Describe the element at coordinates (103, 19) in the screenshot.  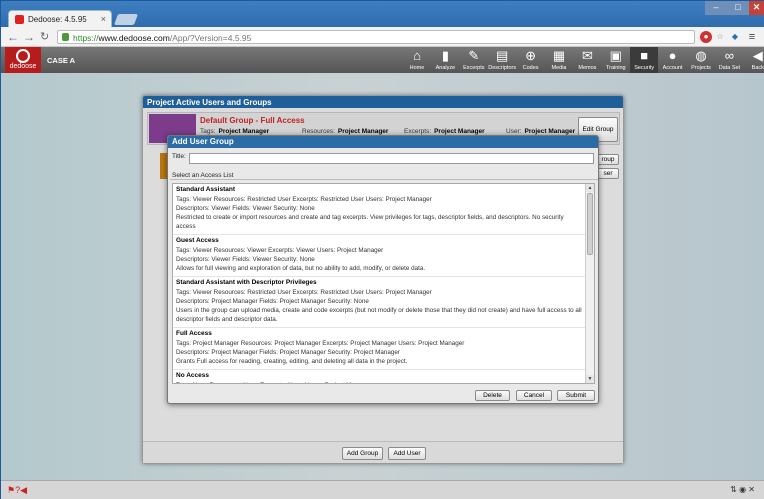
I see `tab-close-icon: ×` at that location.